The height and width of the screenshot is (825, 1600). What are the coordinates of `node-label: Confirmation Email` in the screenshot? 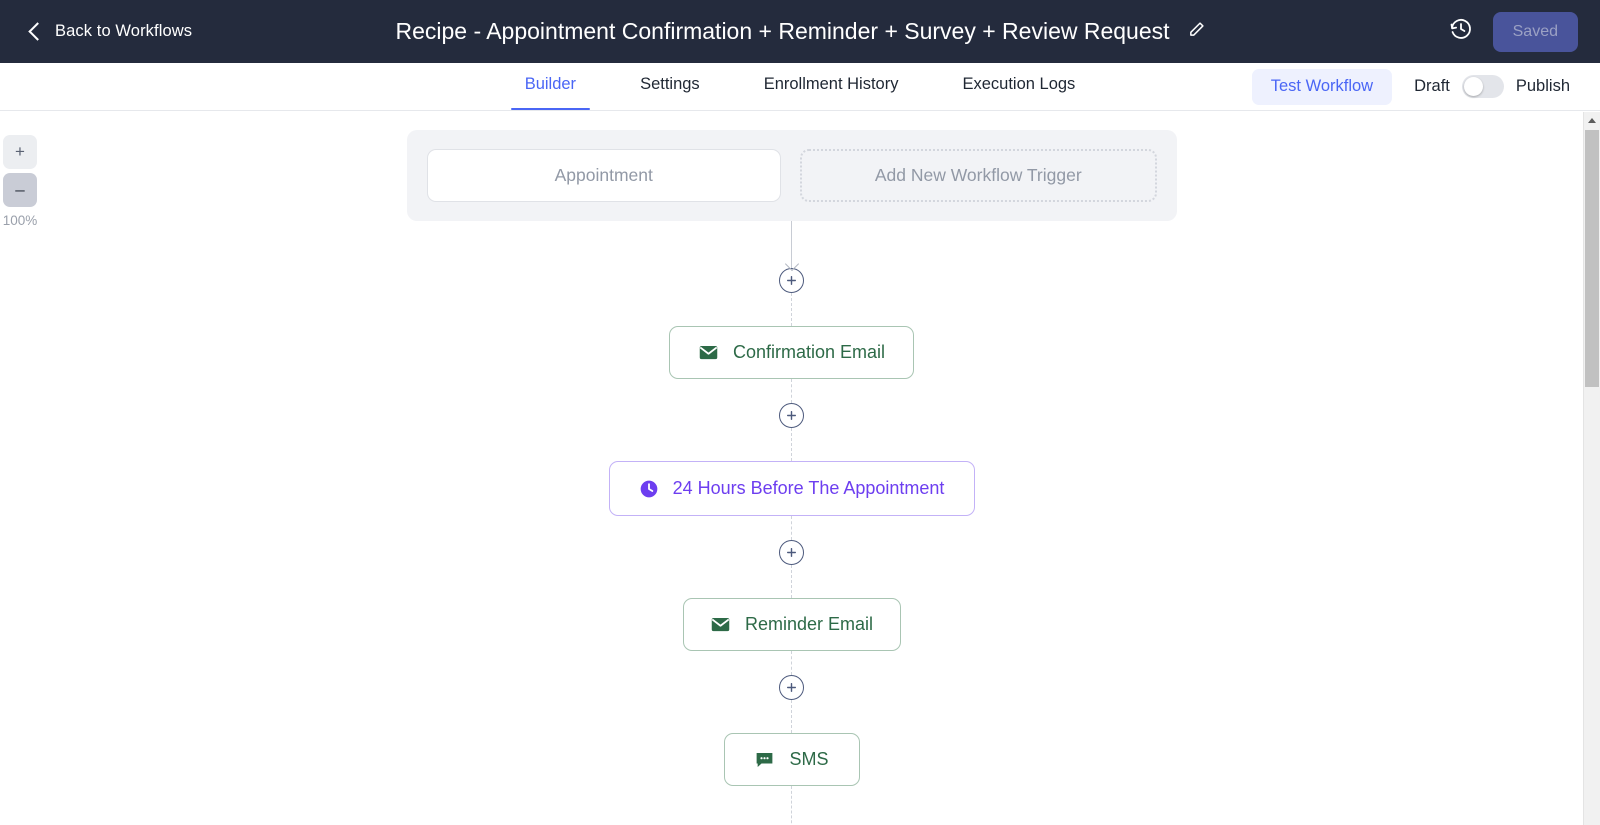 It's located at (809, 352).